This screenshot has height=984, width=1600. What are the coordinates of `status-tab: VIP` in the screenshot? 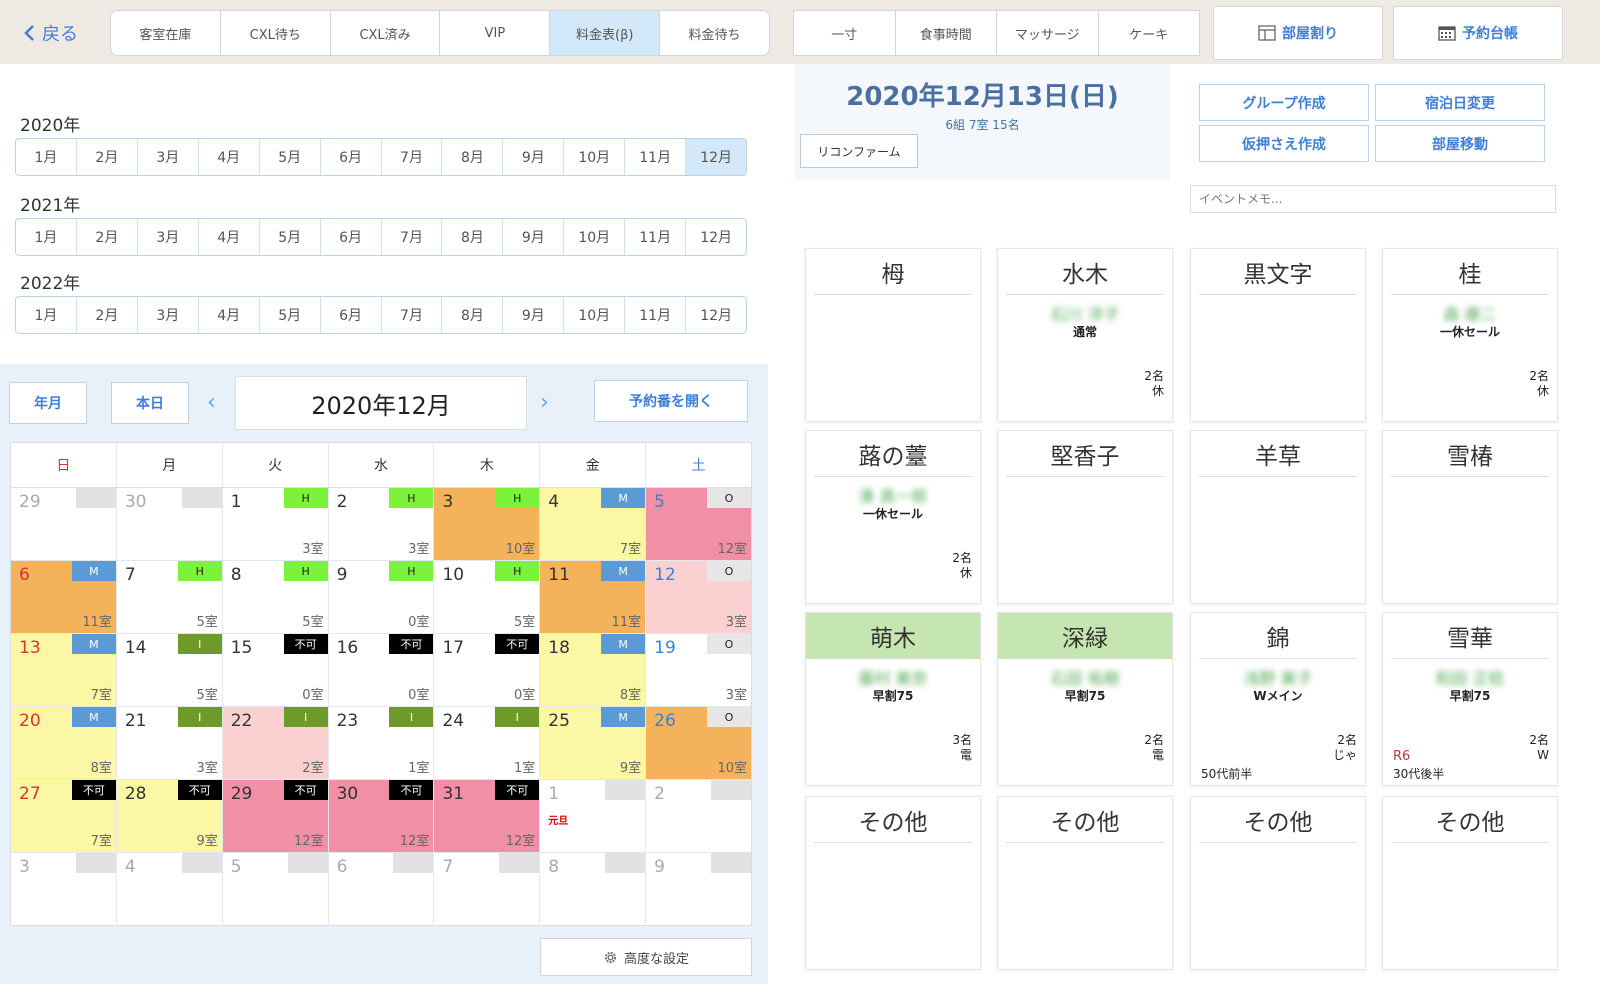 It's located at (495, 33).